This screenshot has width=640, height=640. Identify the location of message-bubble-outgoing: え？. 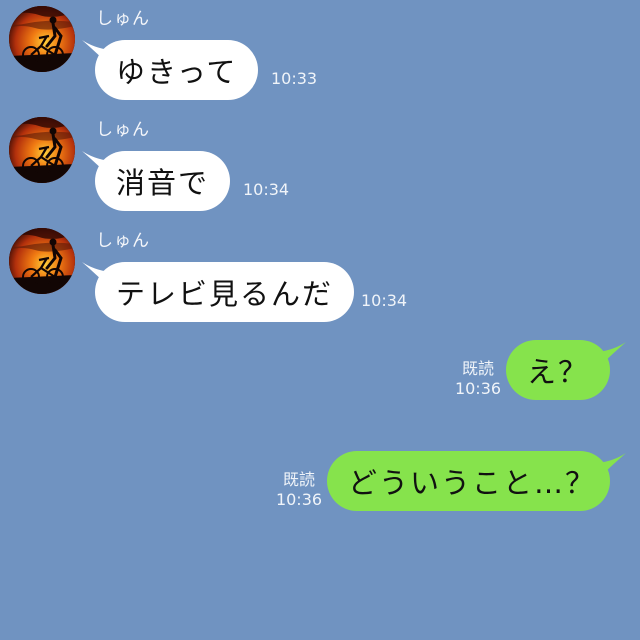
(558, 370).